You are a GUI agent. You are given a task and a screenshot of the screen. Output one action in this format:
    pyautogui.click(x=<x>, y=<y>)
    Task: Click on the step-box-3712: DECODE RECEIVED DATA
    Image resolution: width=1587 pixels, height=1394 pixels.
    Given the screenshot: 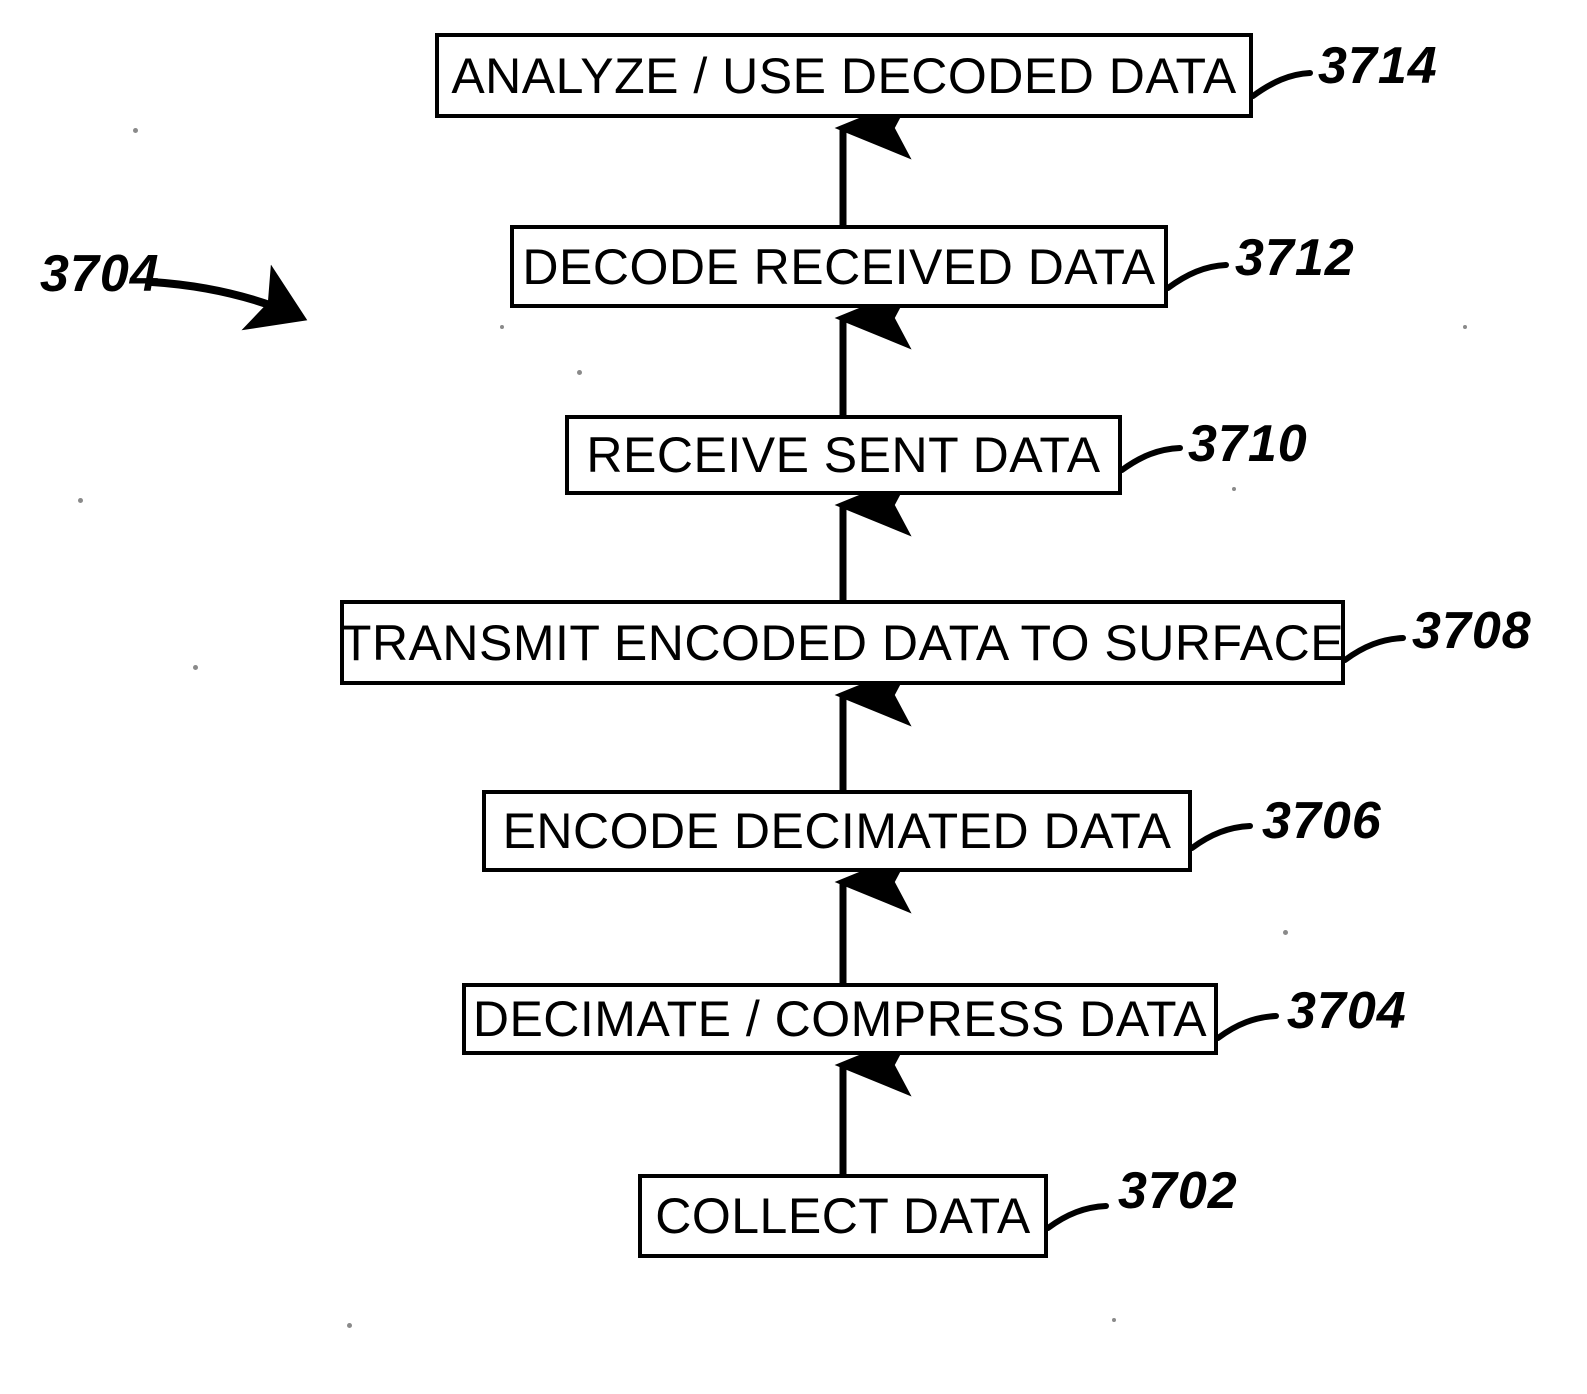 What is the action you would take?
    pyautogui.click(x=839, y=266)
    